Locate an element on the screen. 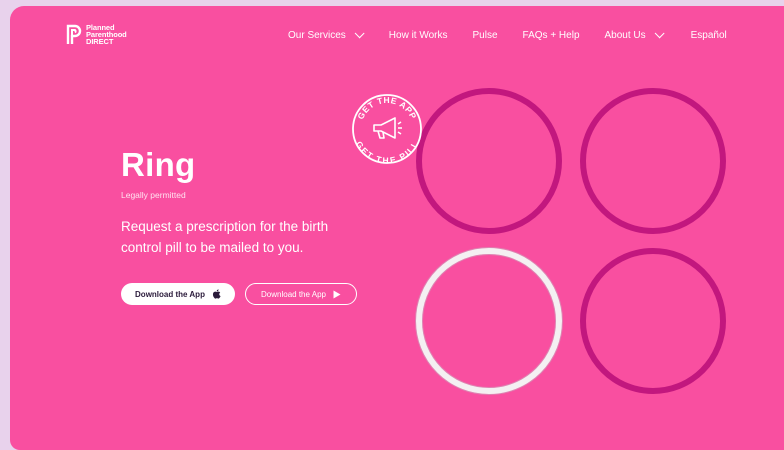 The height and width of the screenshot is (450, 784). apple-icon is located at coordinates (216, 294).